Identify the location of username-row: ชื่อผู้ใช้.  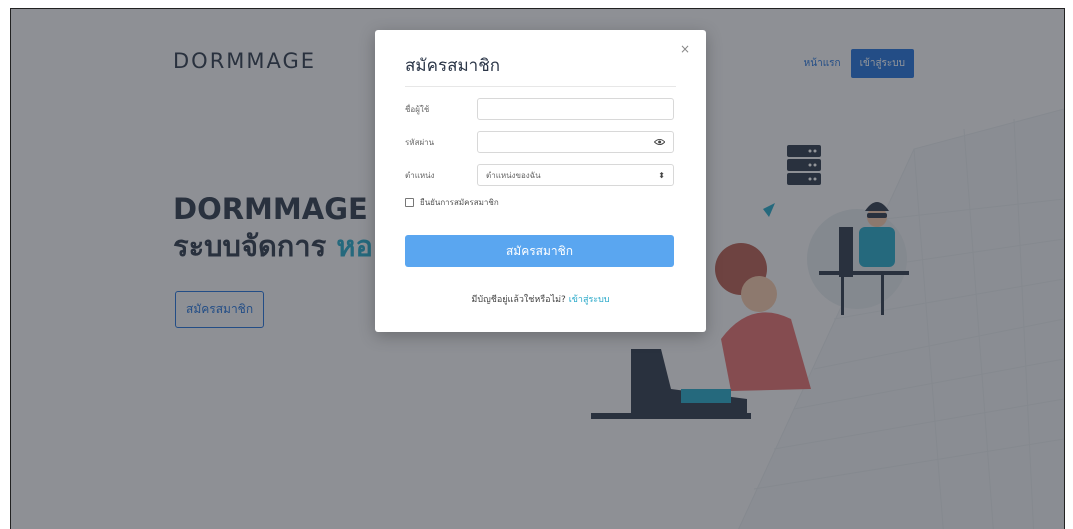
(539, 109).